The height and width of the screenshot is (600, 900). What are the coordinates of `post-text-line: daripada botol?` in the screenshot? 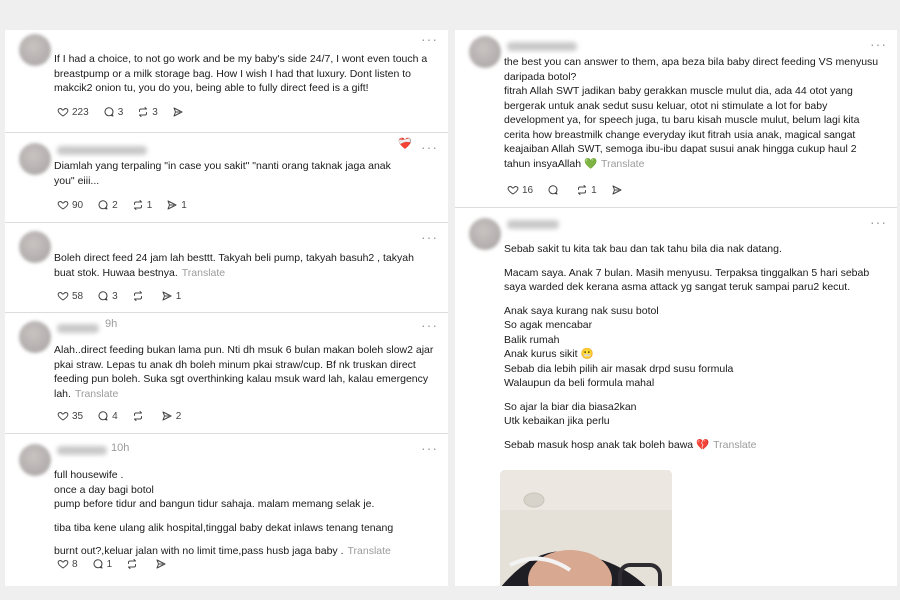 It's located at (540, 76).